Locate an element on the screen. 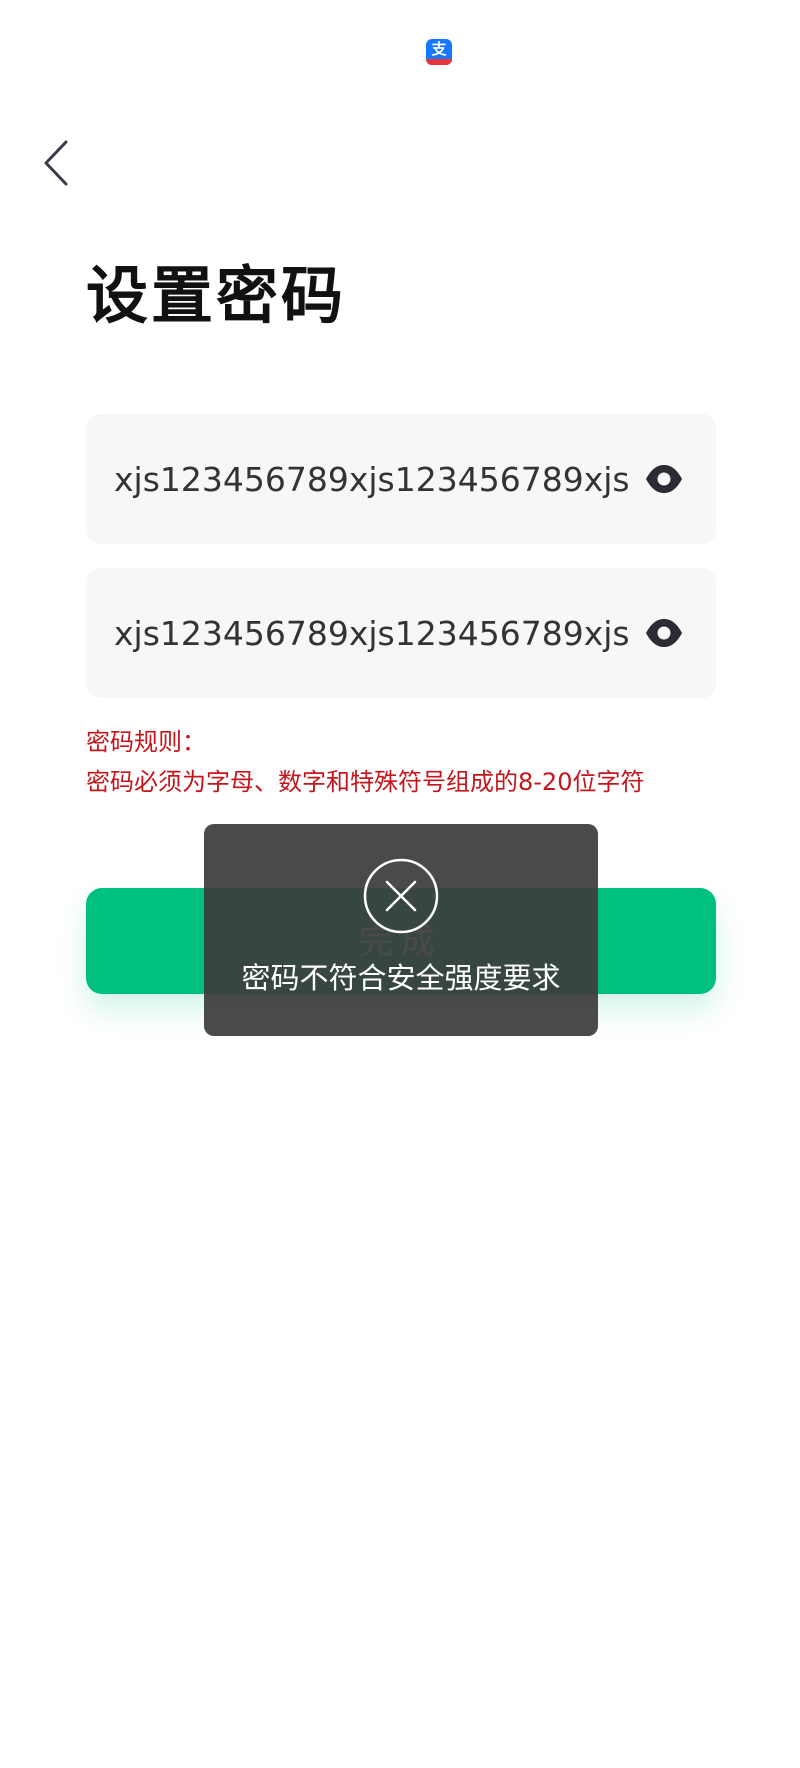 Image resolution: width=800 pixels, height=1768 pixels. chevron-left-icon is located at coordinates (56, 163).